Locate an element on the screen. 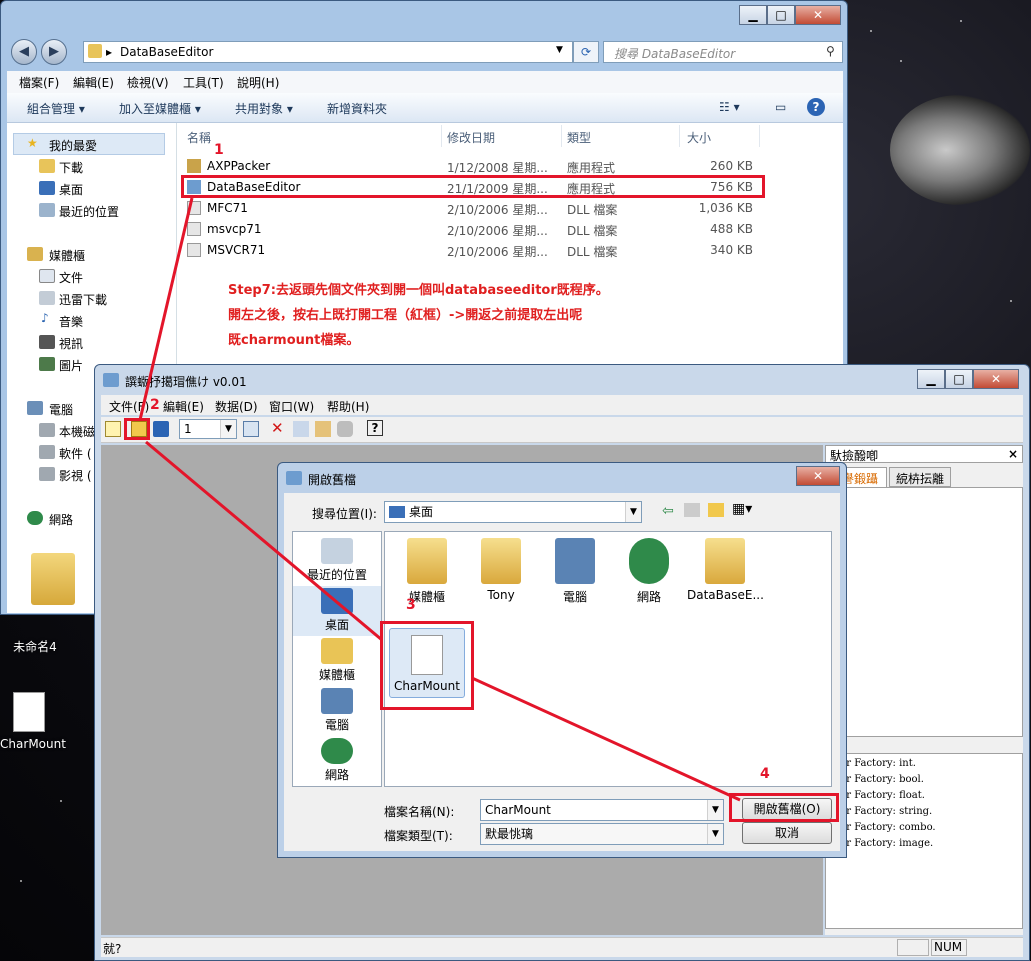 Image resolution: width=1031 pixels, height=961 pixels. desktop-icon-unnamed: 未命名4 is located at coordinates (35, 638).